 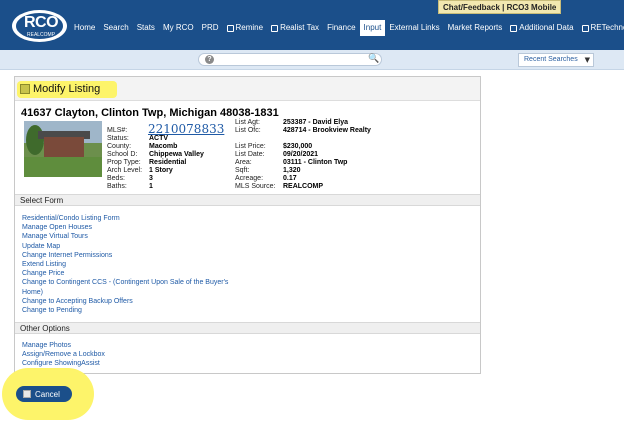 I want to click on field-label: List Date:, so click(x=250, y=154).